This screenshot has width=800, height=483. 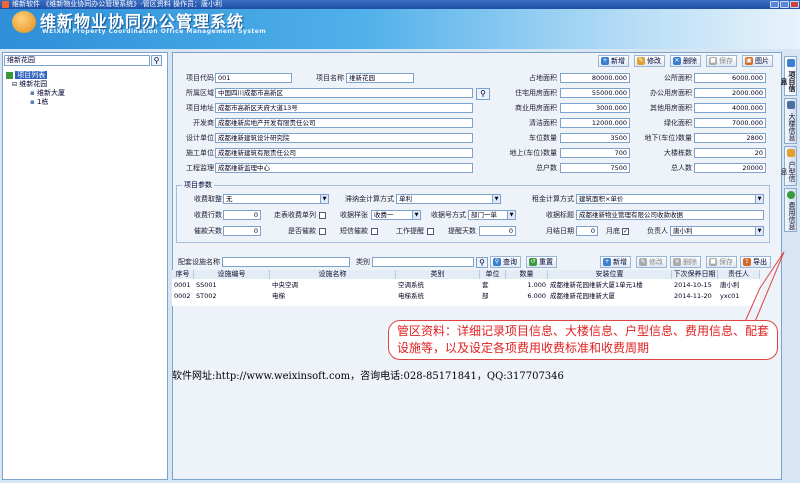 I want to click on label-meter-separate: 走表收费单列, so click(x=295, y=215).